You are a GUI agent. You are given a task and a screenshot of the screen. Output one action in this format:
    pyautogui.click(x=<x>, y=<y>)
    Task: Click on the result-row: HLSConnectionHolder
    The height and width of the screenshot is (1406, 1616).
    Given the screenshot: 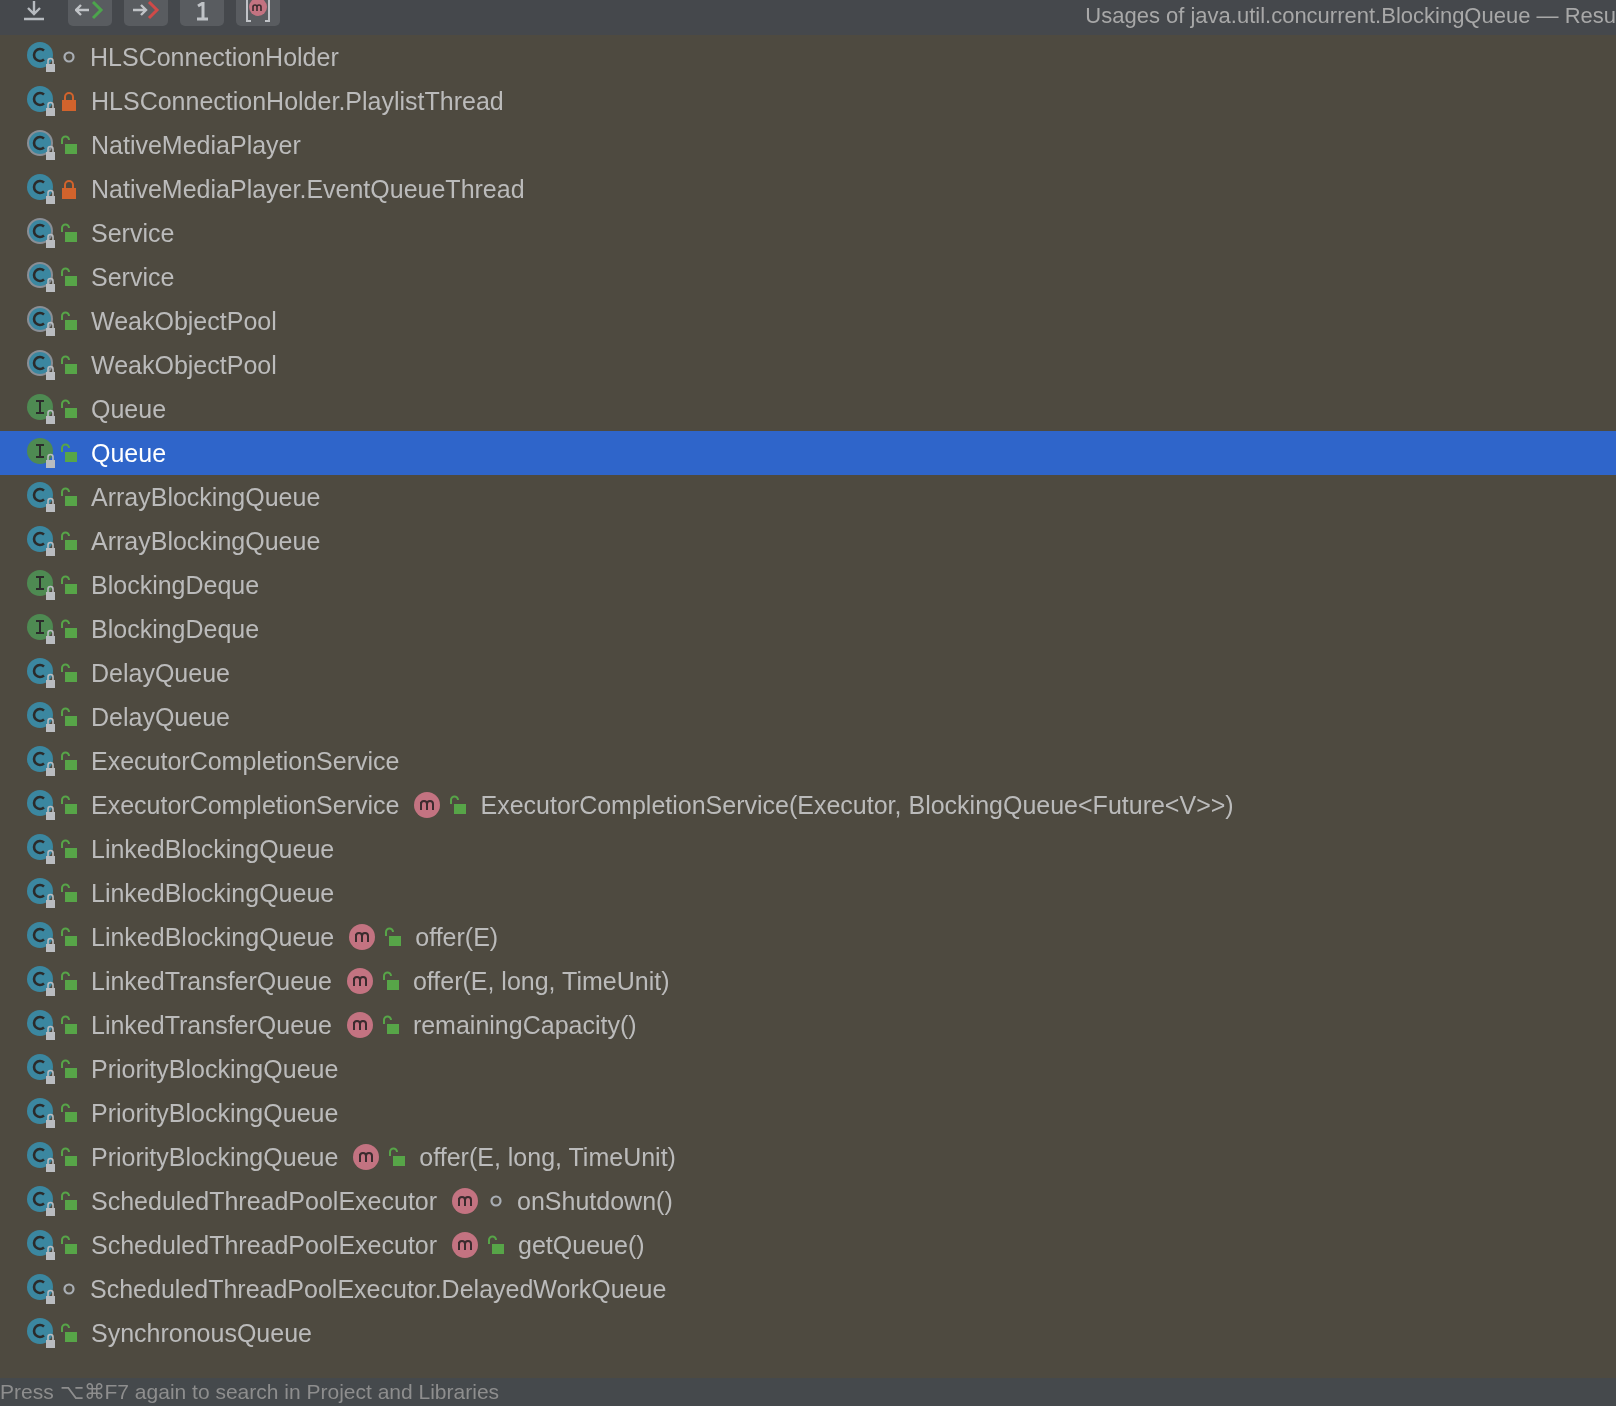 What is the action you would take?
    pyautogui.click(x=808, y=57)
    